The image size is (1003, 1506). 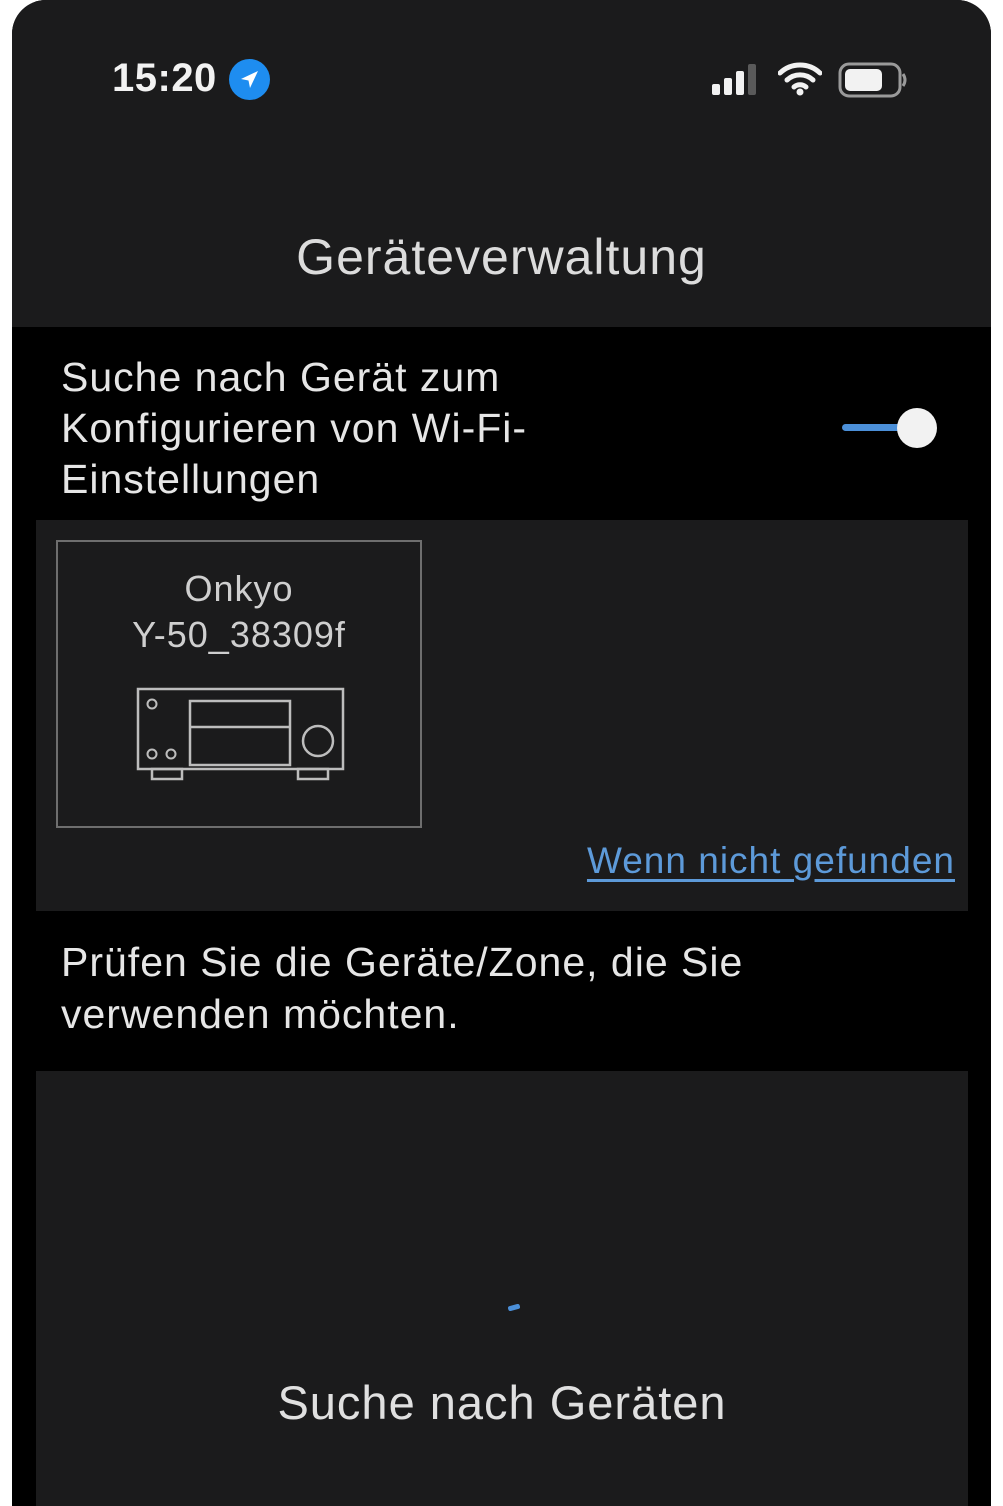 What do you see at coordinates (917, 428) in the screenshot?
I see `toggle-knob` at bounding box center [917, 428].